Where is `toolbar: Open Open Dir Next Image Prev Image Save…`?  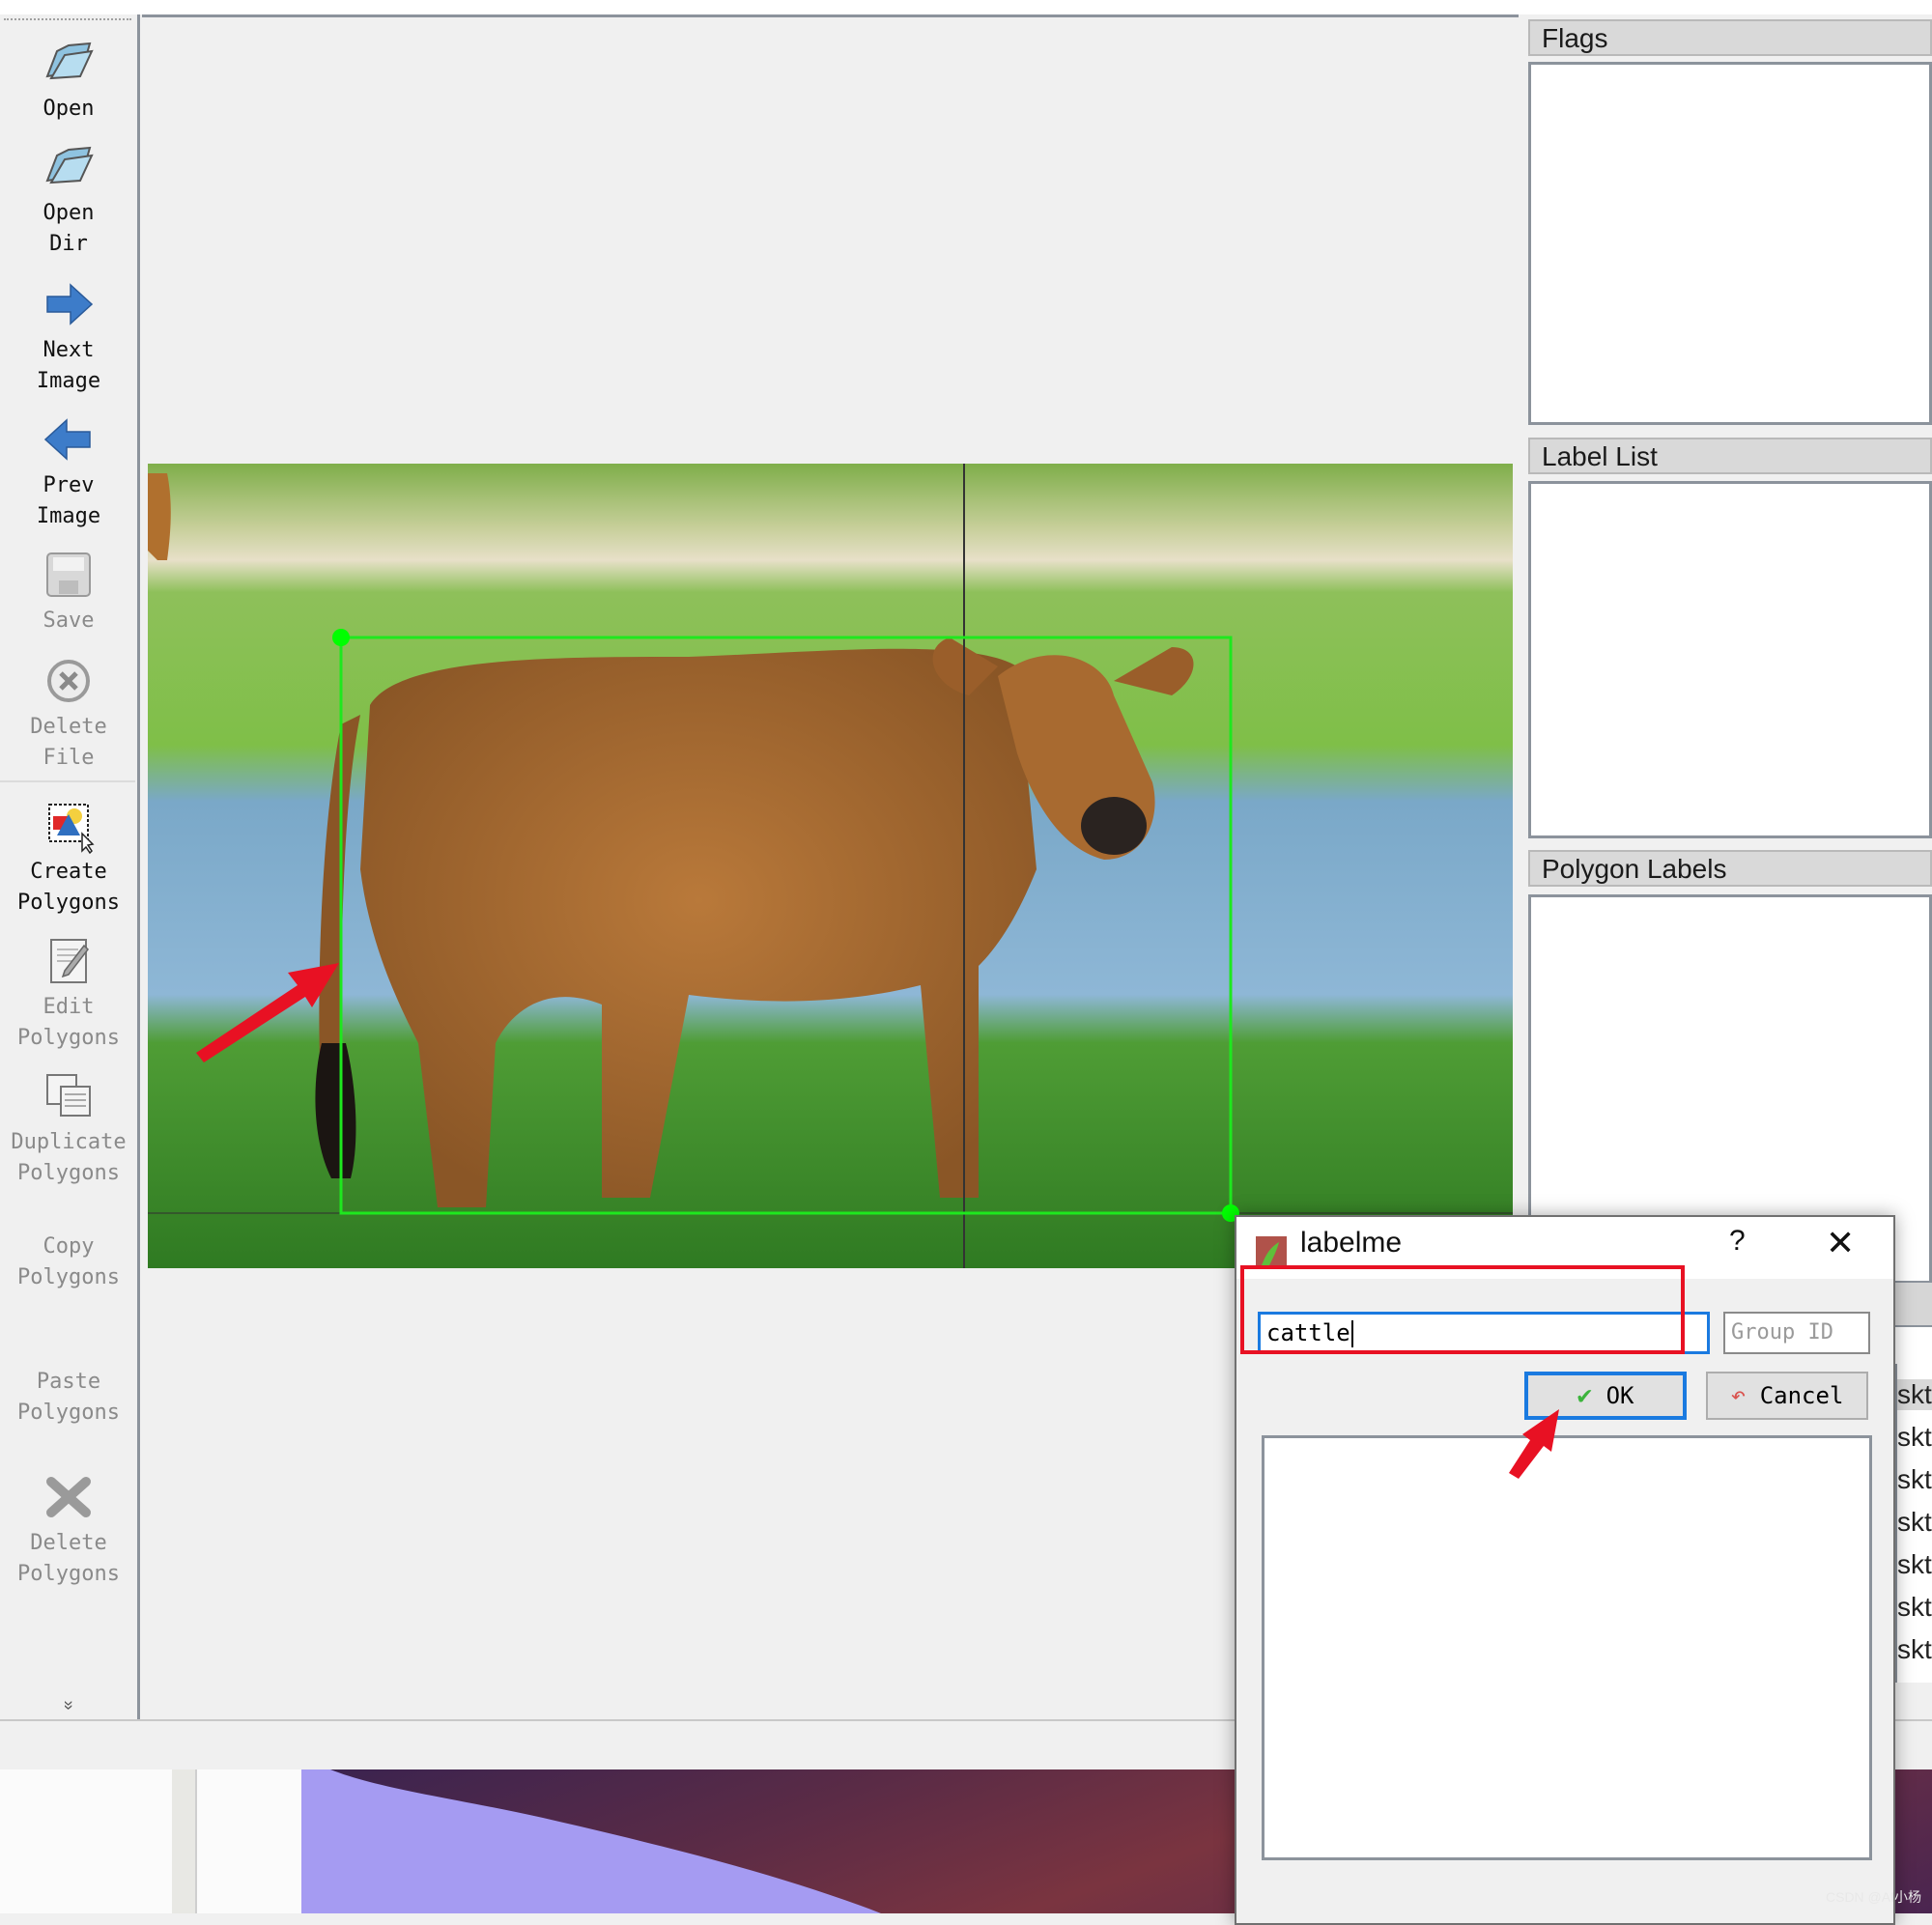
toolbar: Open Open Dir Next Image Prev Image Save… is located at coordinates (70, 867).